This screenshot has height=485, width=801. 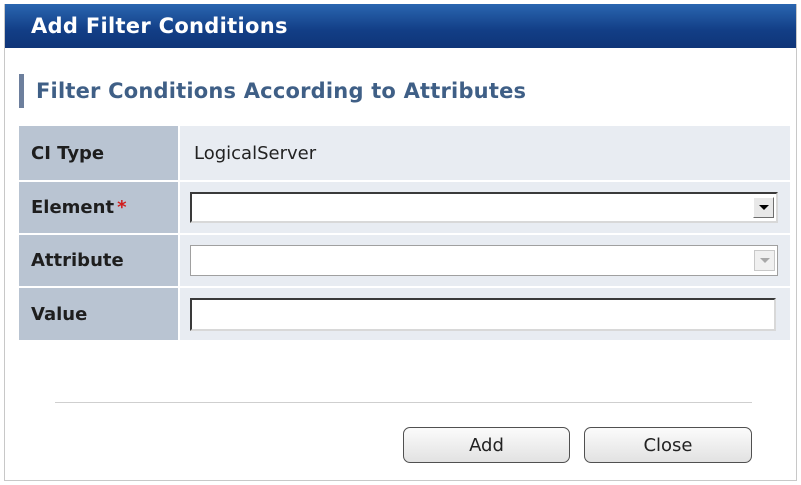 I want to click on element-select-cell, so click(x=485, y=208).